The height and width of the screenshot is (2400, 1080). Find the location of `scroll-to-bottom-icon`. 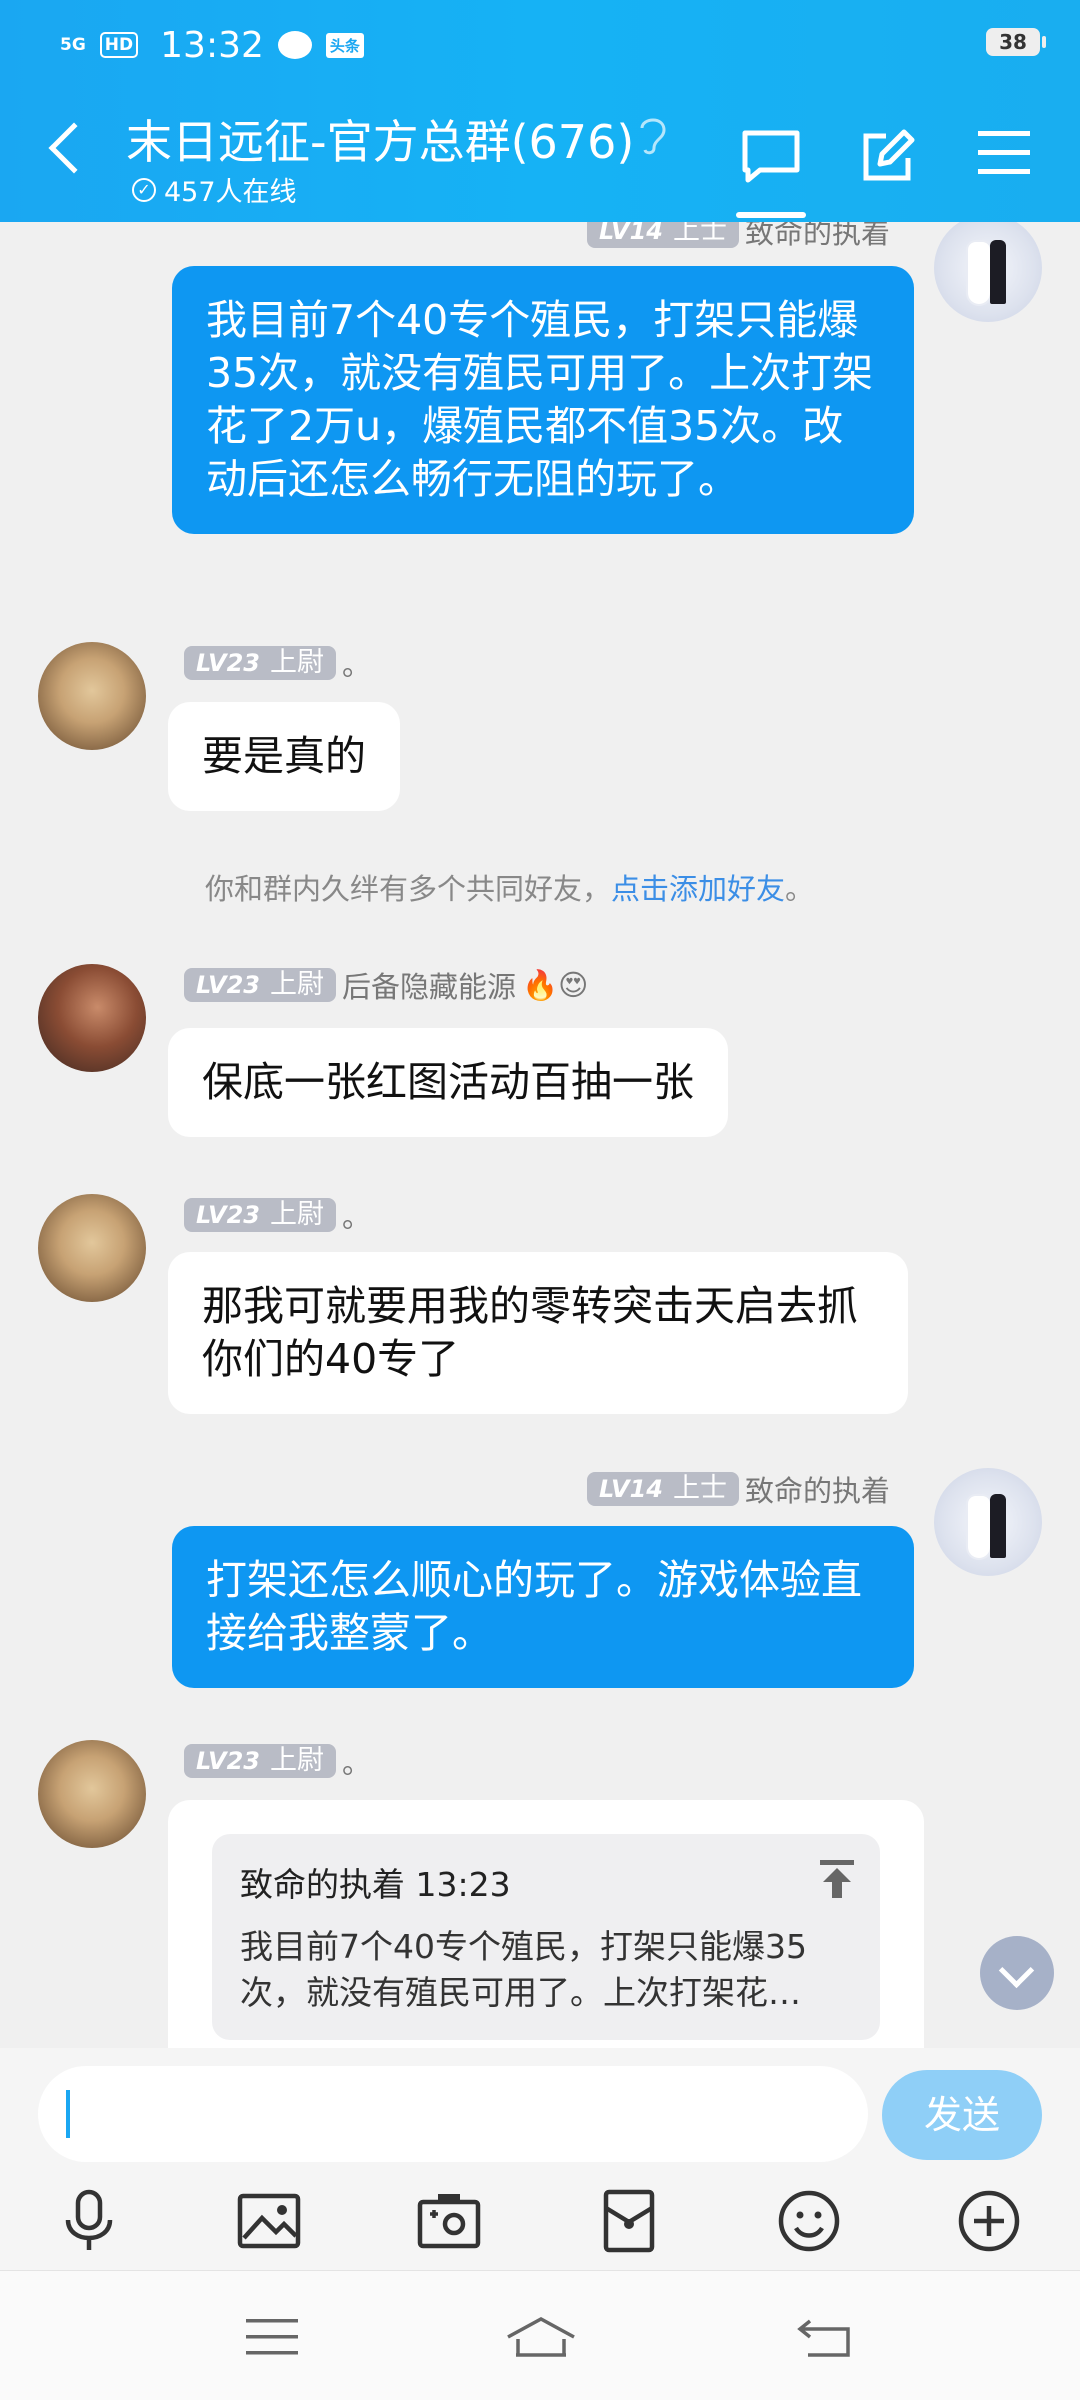

scroll-to-bottom-icon is located at coordinates (1017, 1973).